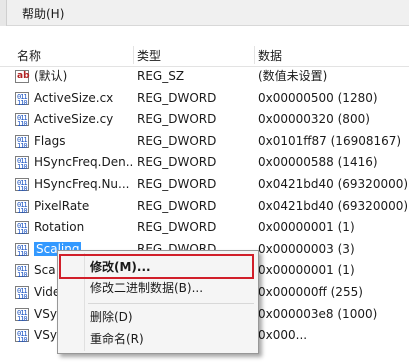 This screenshot has width=409, height=364. Describe the element at coordinates (45, 270) in the screenshot. I see `value-name-text: Sca` at that location.